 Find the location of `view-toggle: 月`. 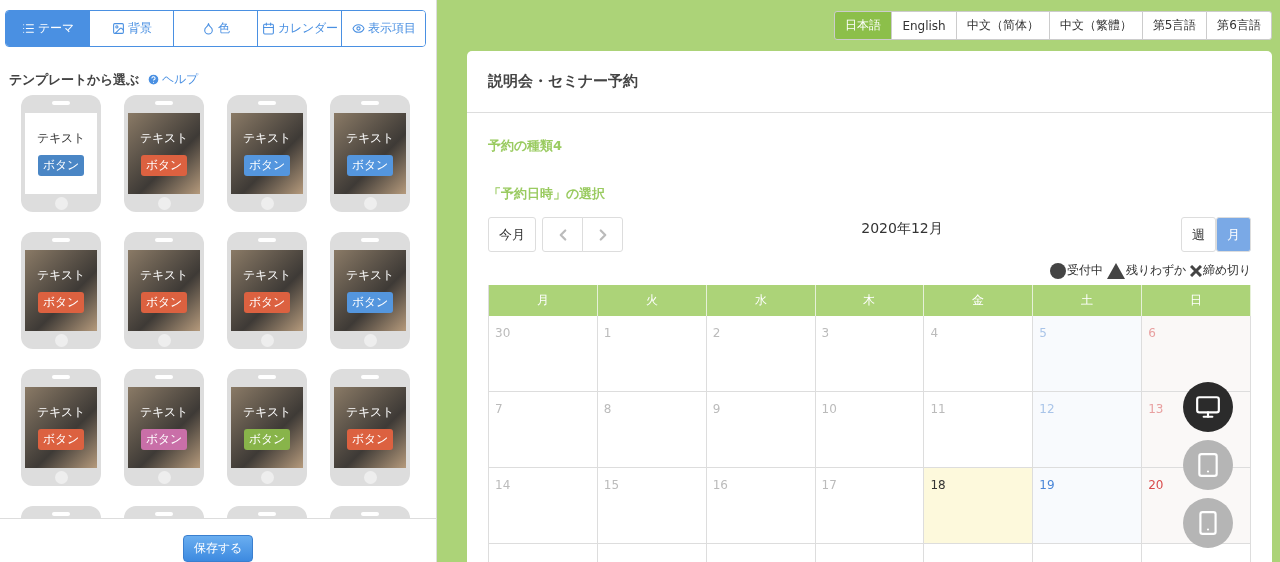

view-toggle: 月 is located at coordinates (1233, 234).